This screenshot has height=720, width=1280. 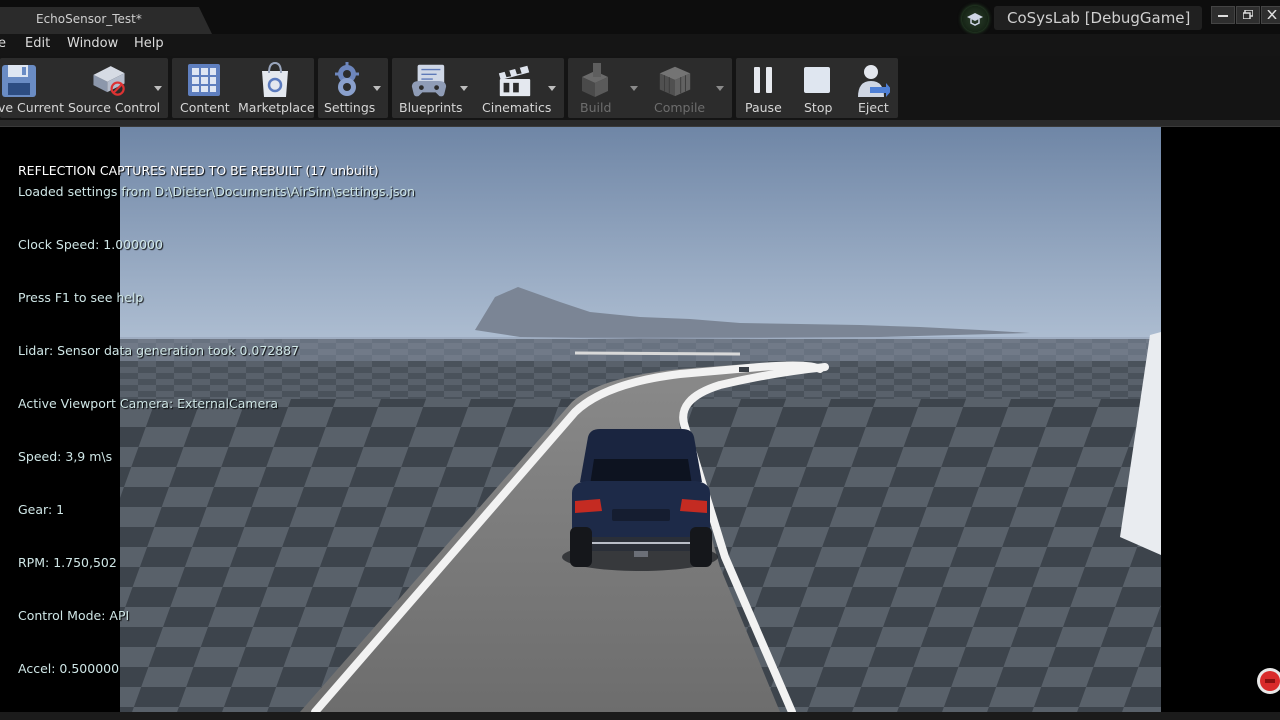 I want to click on menu-bar: e Edit Window Help, so click(x=640, y=45).